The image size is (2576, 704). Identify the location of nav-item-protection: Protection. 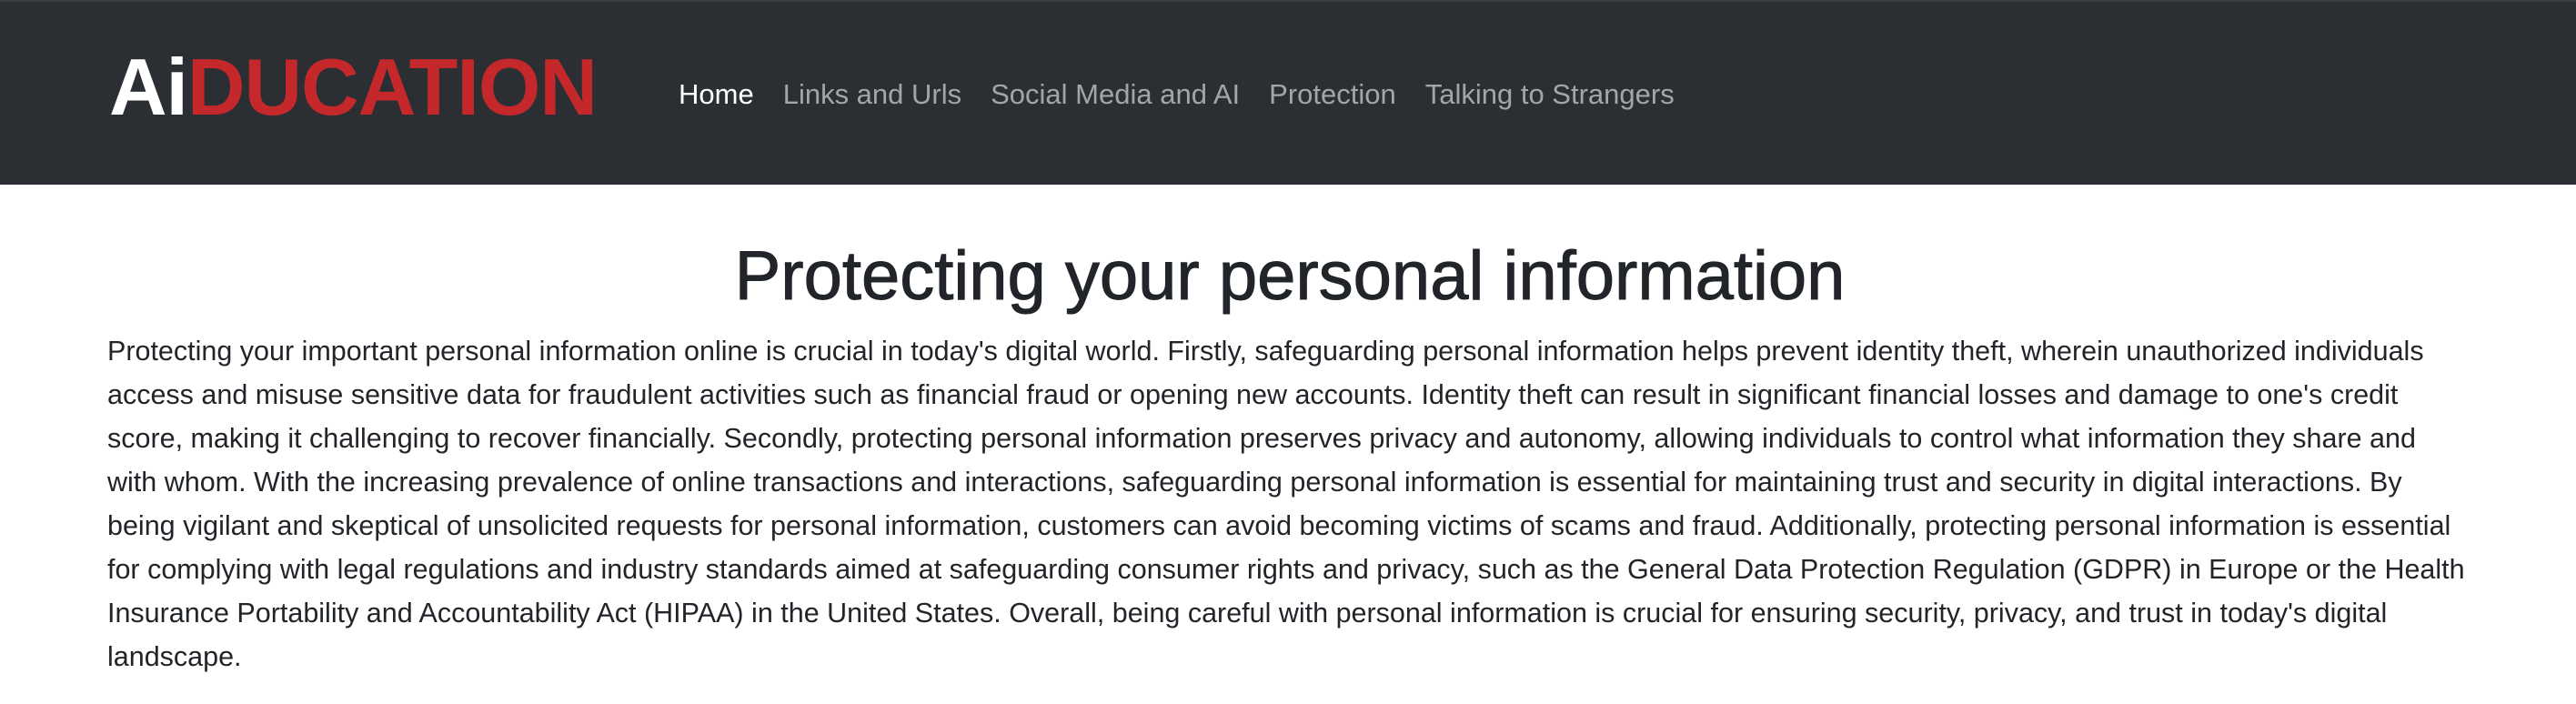
(1347, 94).